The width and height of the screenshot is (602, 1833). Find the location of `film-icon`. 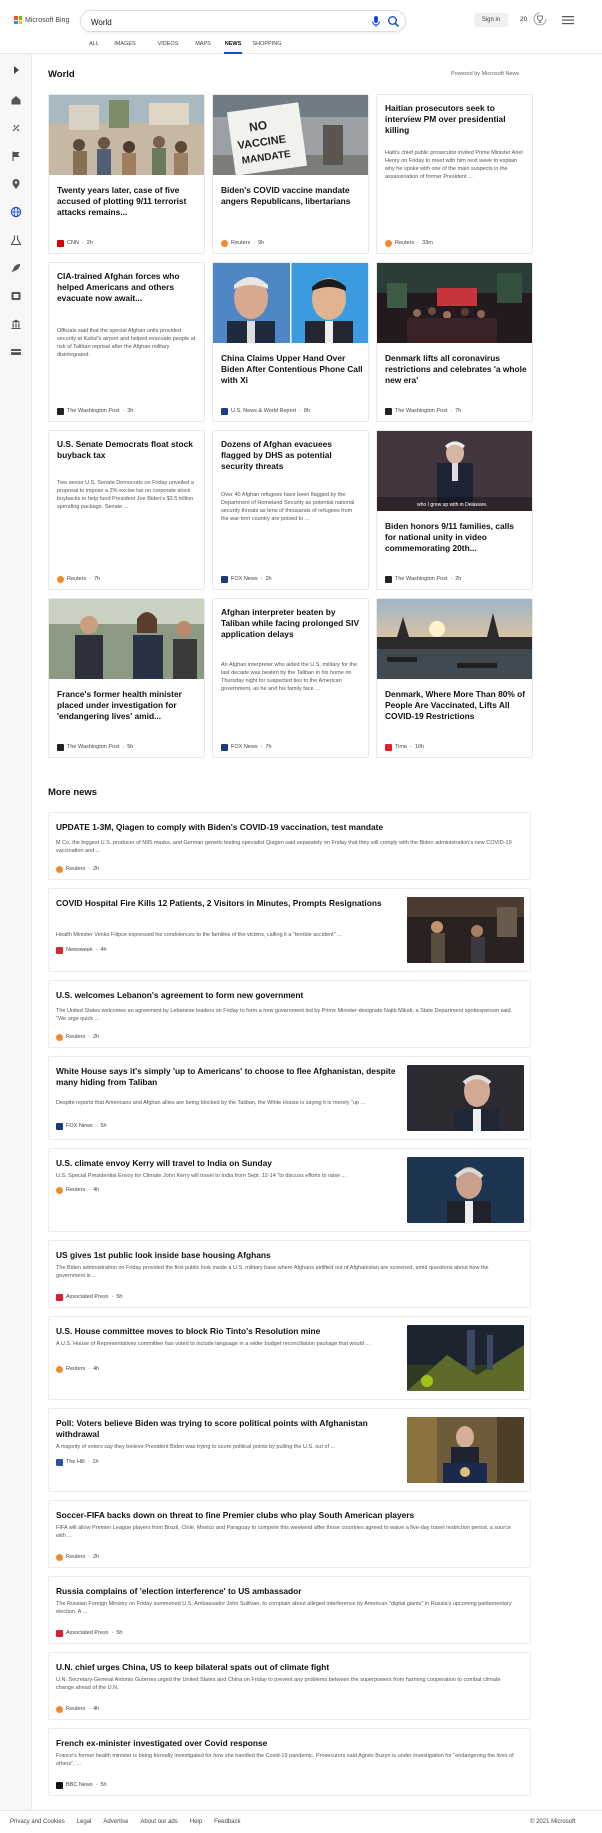

film-icon is located at coordinates (16, 296).